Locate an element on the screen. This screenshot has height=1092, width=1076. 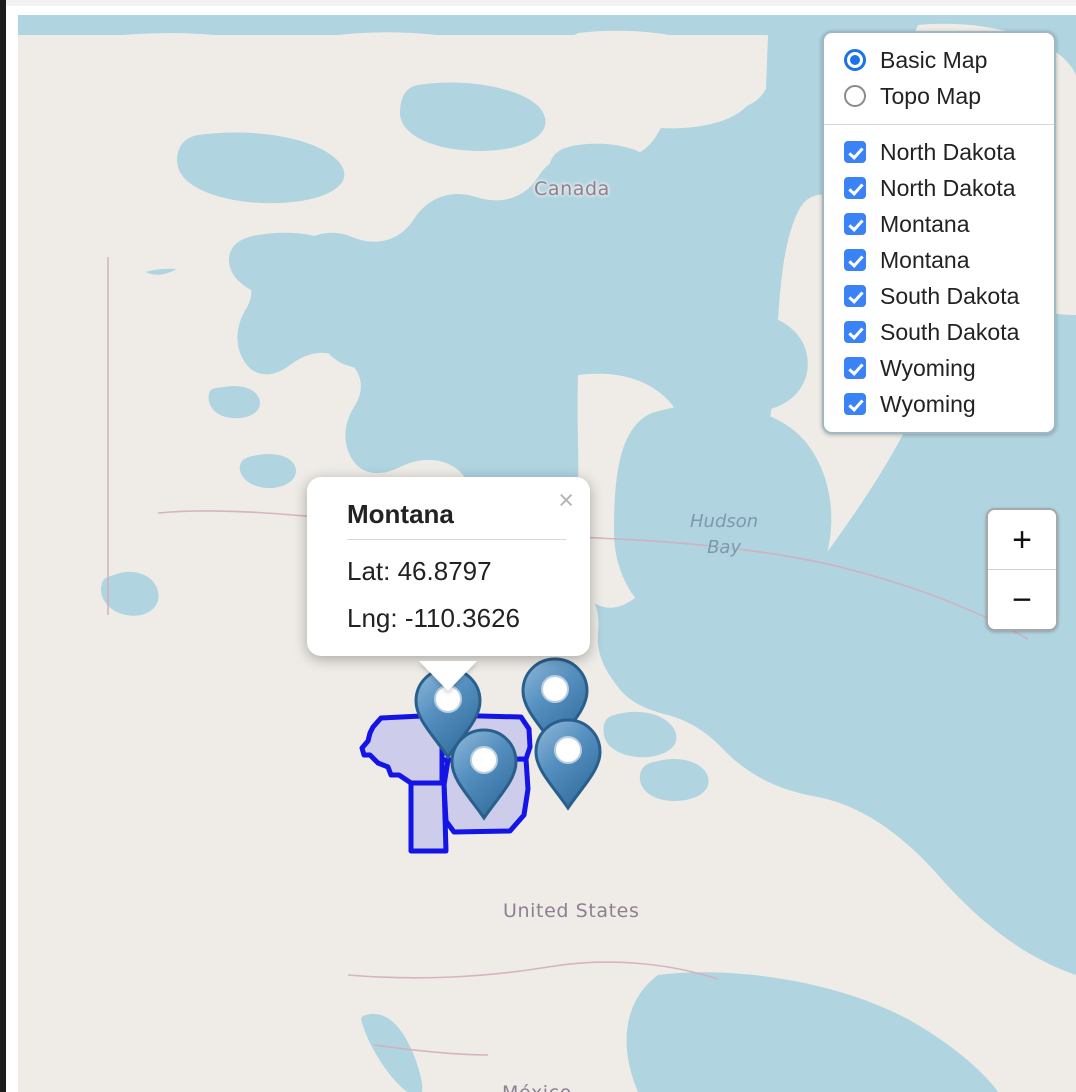
overlay-item-montana-1: Montana is located at coordinates (939, 224).